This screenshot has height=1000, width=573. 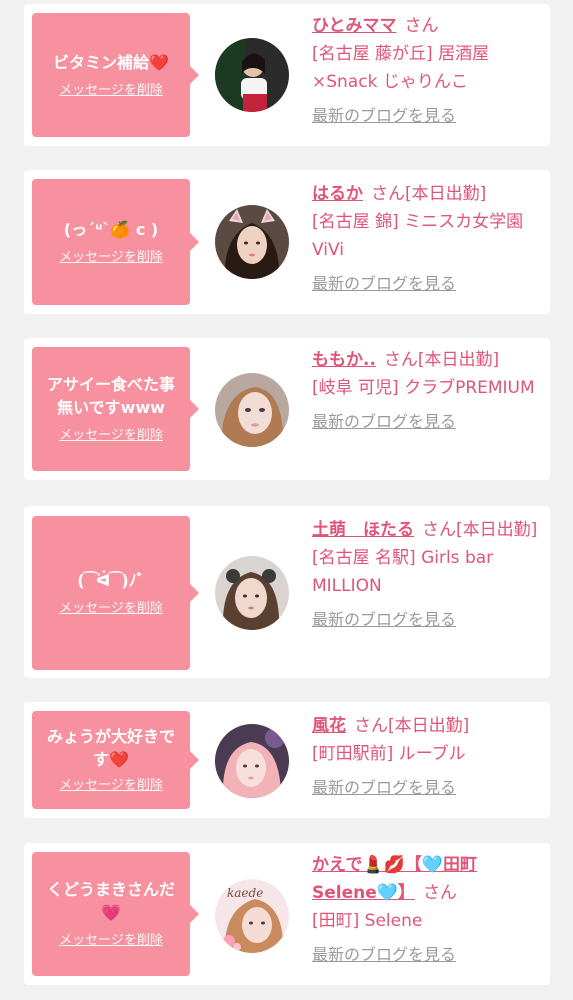 What do you see at coordinates (111, 580) in the screenshot?
I see `message-text: ( ͡ ᐛ ͡ )ﾉﾞ` at bounding box center [111, 580].